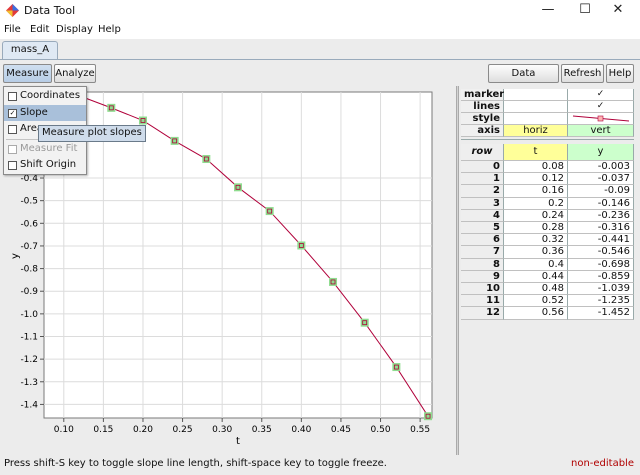 This screenshot has height=475, width=640. I want to click on x-tick-label: 0.15, so click(103, 430).